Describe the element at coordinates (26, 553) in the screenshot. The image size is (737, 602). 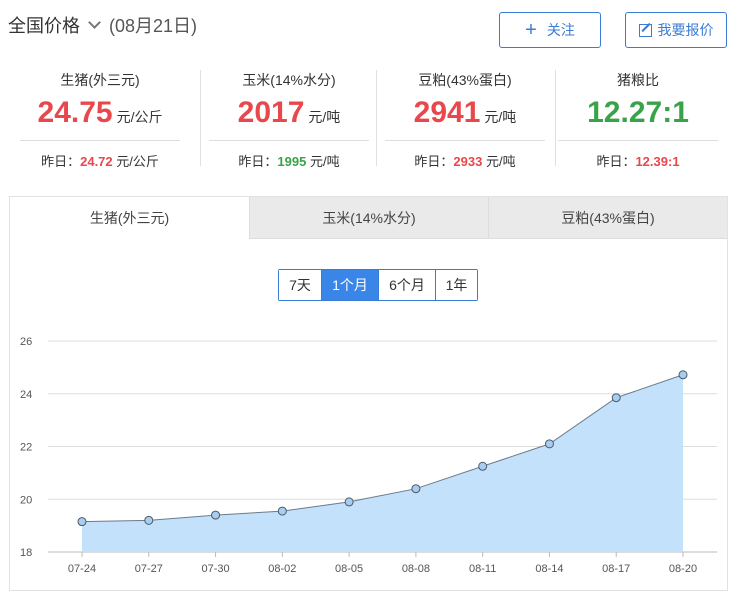
I see `y-tick-label: 18` at that location.